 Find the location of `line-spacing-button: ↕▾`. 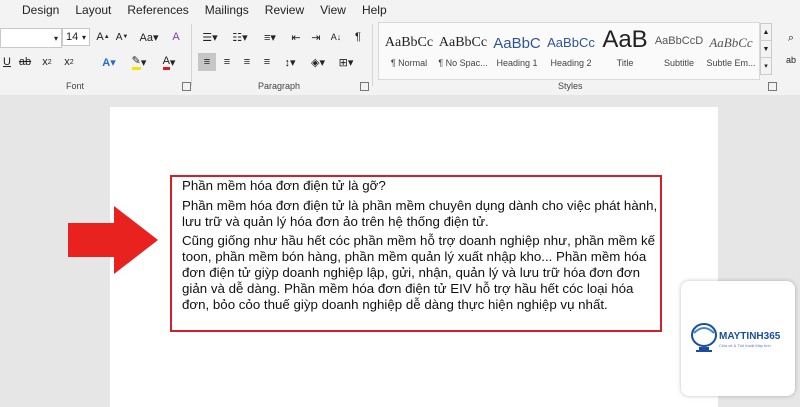

line-spacing-button: ↕▾ is located at coordinates (290, 62).